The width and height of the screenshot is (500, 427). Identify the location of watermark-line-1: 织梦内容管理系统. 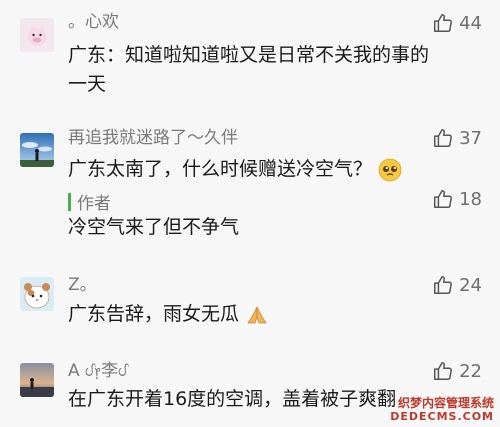
(445, 403).